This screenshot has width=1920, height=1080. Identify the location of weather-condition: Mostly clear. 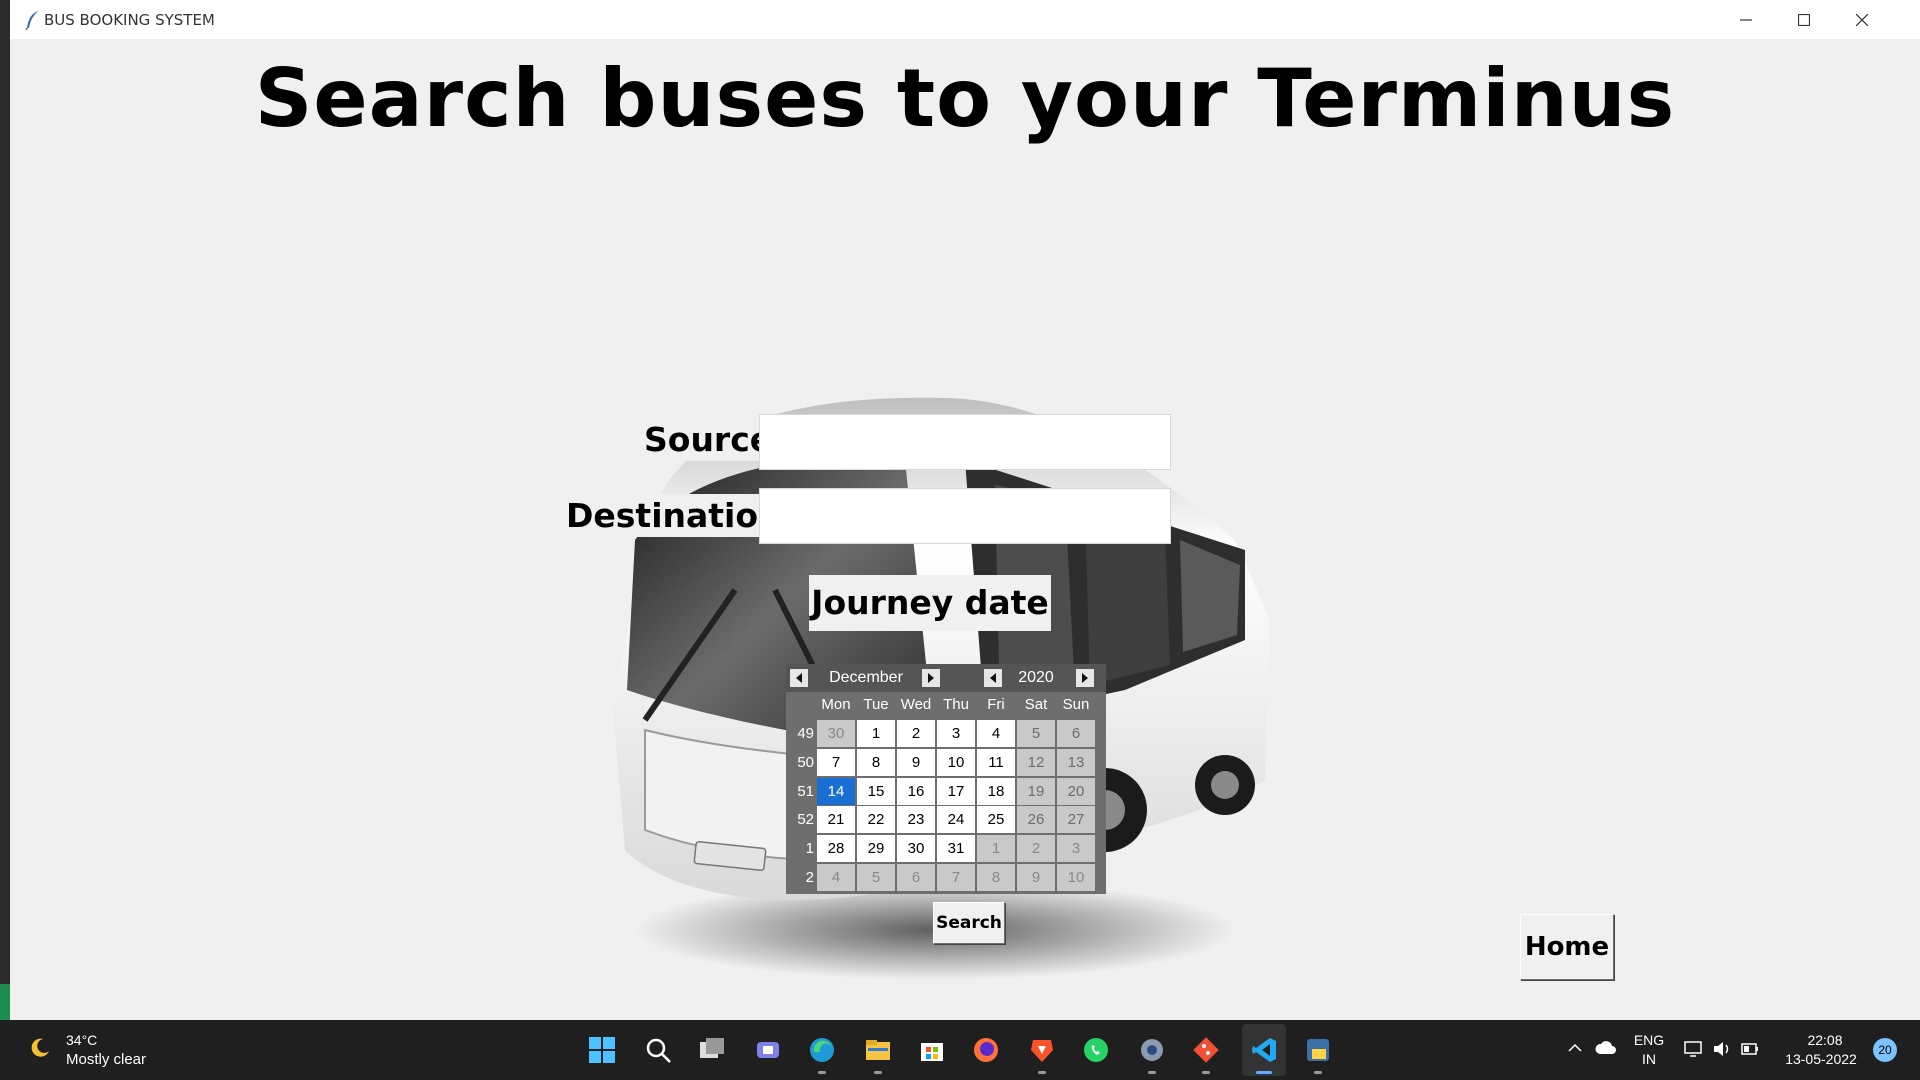
(106, 1059).